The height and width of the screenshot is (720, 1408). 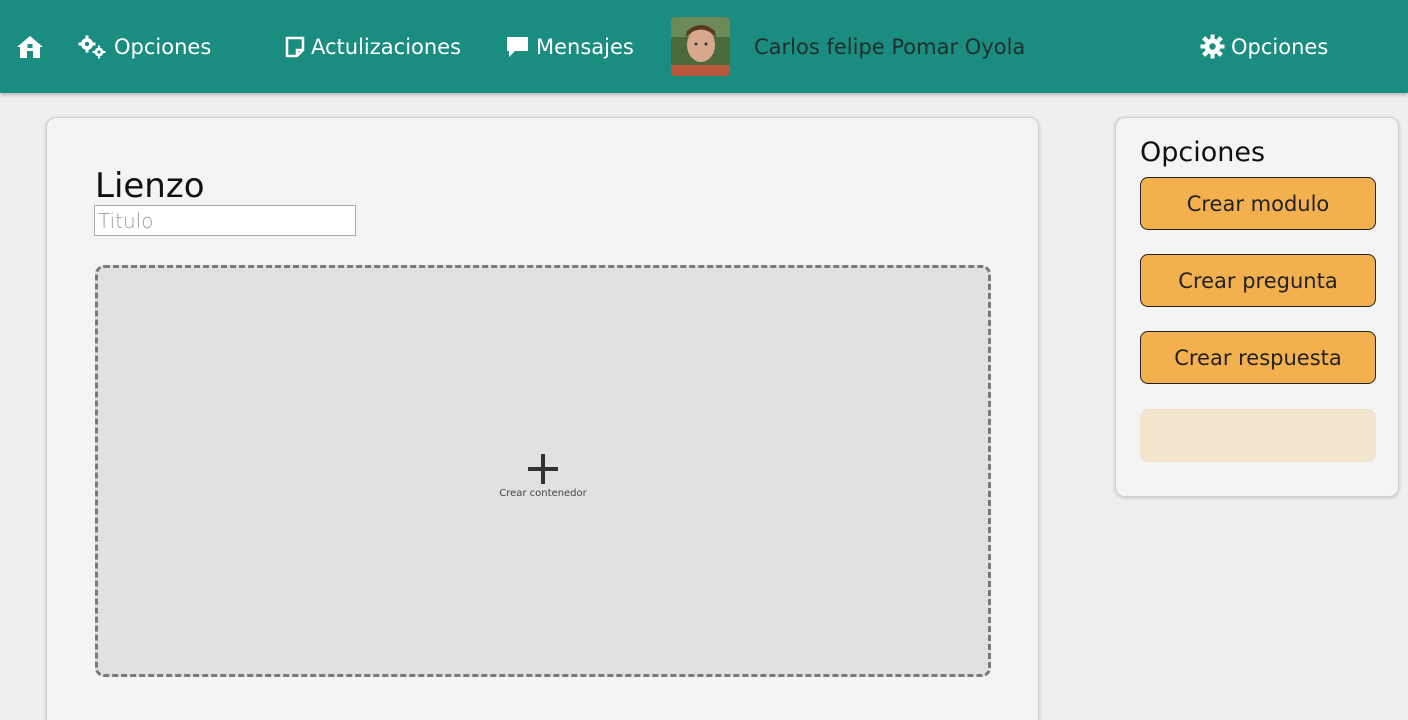 What do you see at coordinates (1258, 357) in the screenshot?
I see `create-answer-button: Crear respuesta` at bounding box center [1258, 357].